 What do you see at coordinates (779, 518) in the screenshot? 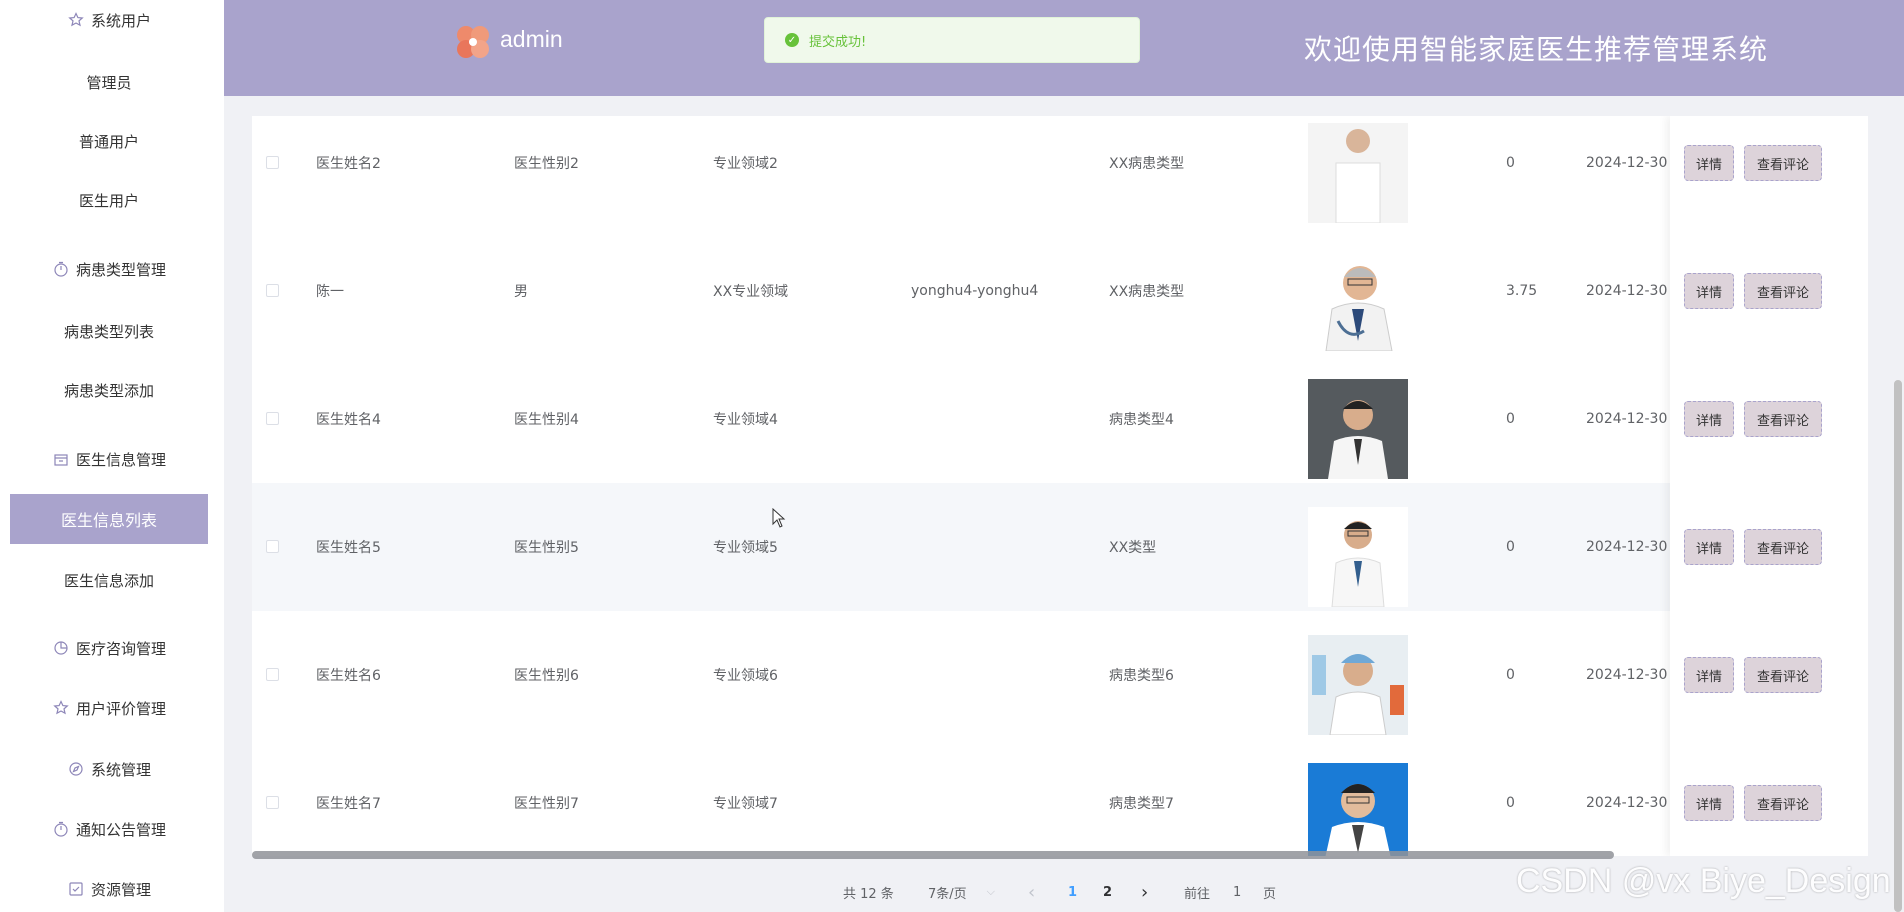
I see `mouse-cursor-icon` at bounding box center [779, 518].